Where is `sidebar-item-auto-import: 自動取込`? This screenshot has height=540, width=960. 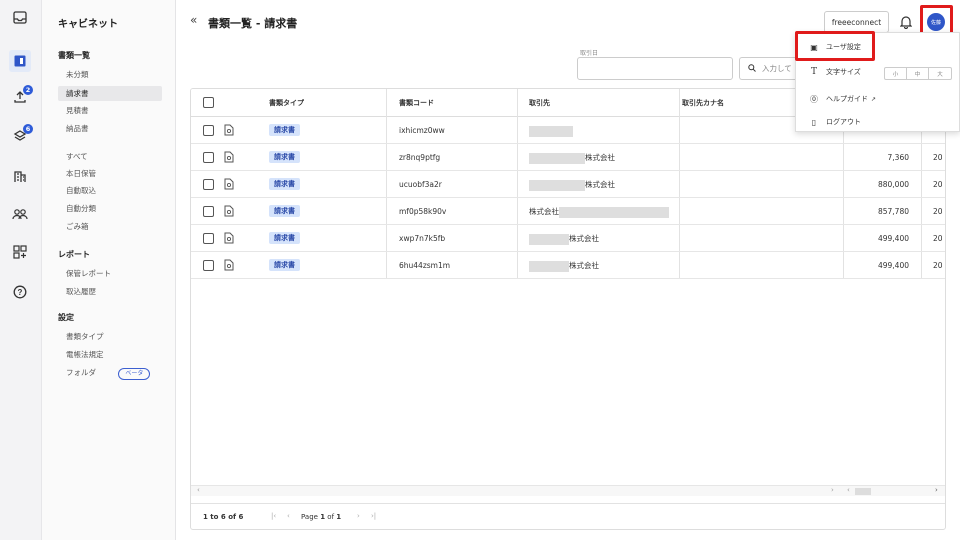 sidebar-item-auto-import: 自動取込 is located at coordinates (110, 190).